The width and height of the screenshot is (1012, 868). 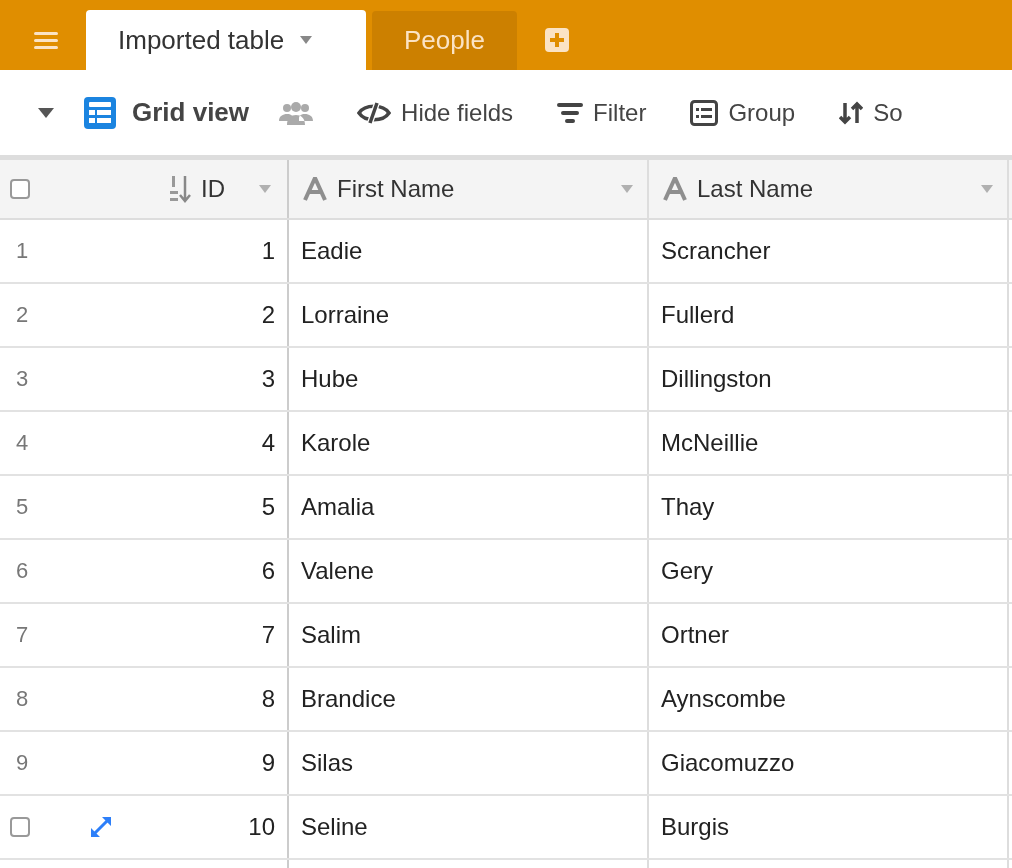 I want to click on table-cell: Salim, so click(x=331, y=635).